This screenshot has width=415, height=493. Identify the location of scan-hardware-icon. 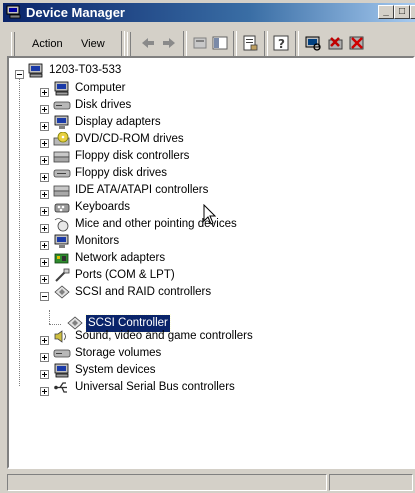
(313, 43).